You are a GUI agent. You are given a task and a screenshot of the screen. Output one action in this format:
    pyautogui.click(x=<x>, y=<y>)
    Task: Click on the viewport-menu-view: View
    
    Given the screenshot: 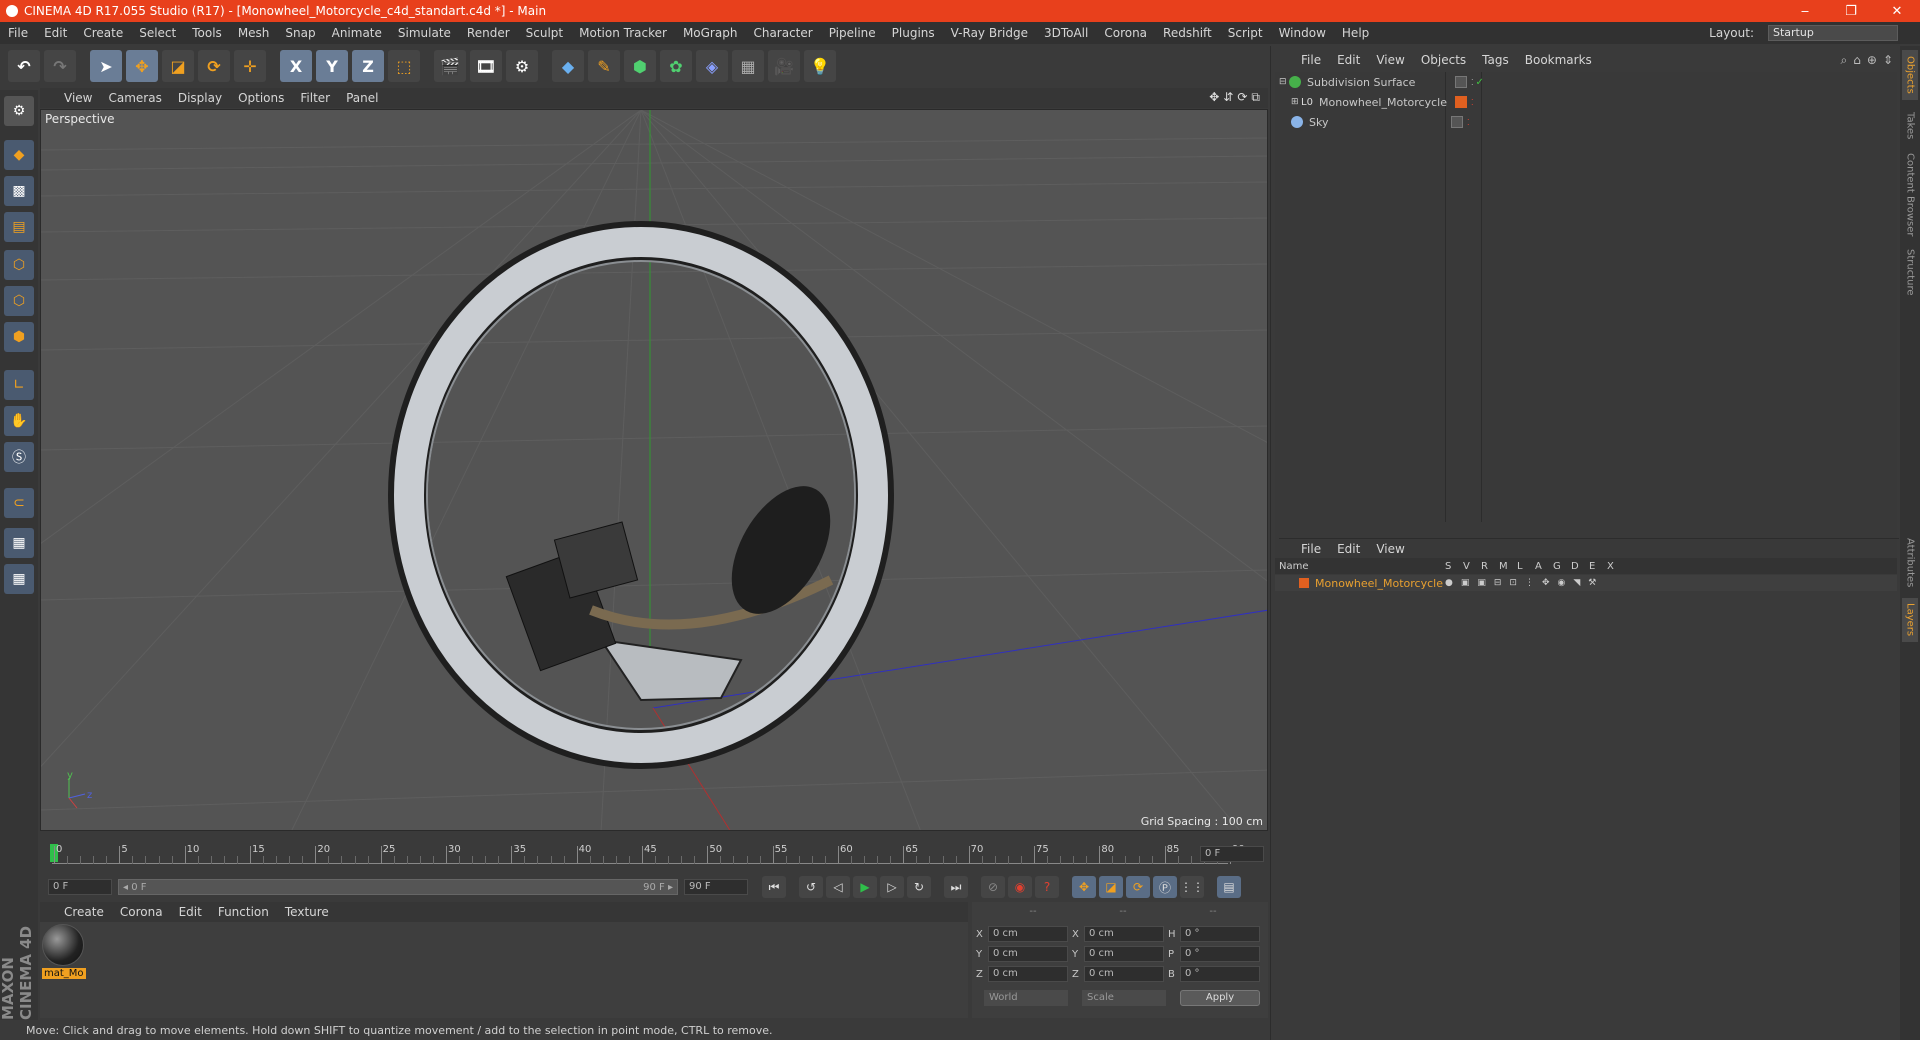 What is the action you would take?
    pyautogui.click(x=78, y=98)
    